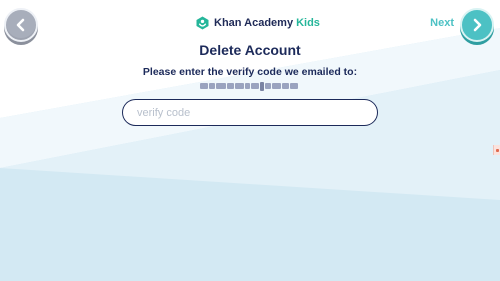 The height and width of the screenshot is (281, 500). I want to click on next-label: Next, so click(442, 23).